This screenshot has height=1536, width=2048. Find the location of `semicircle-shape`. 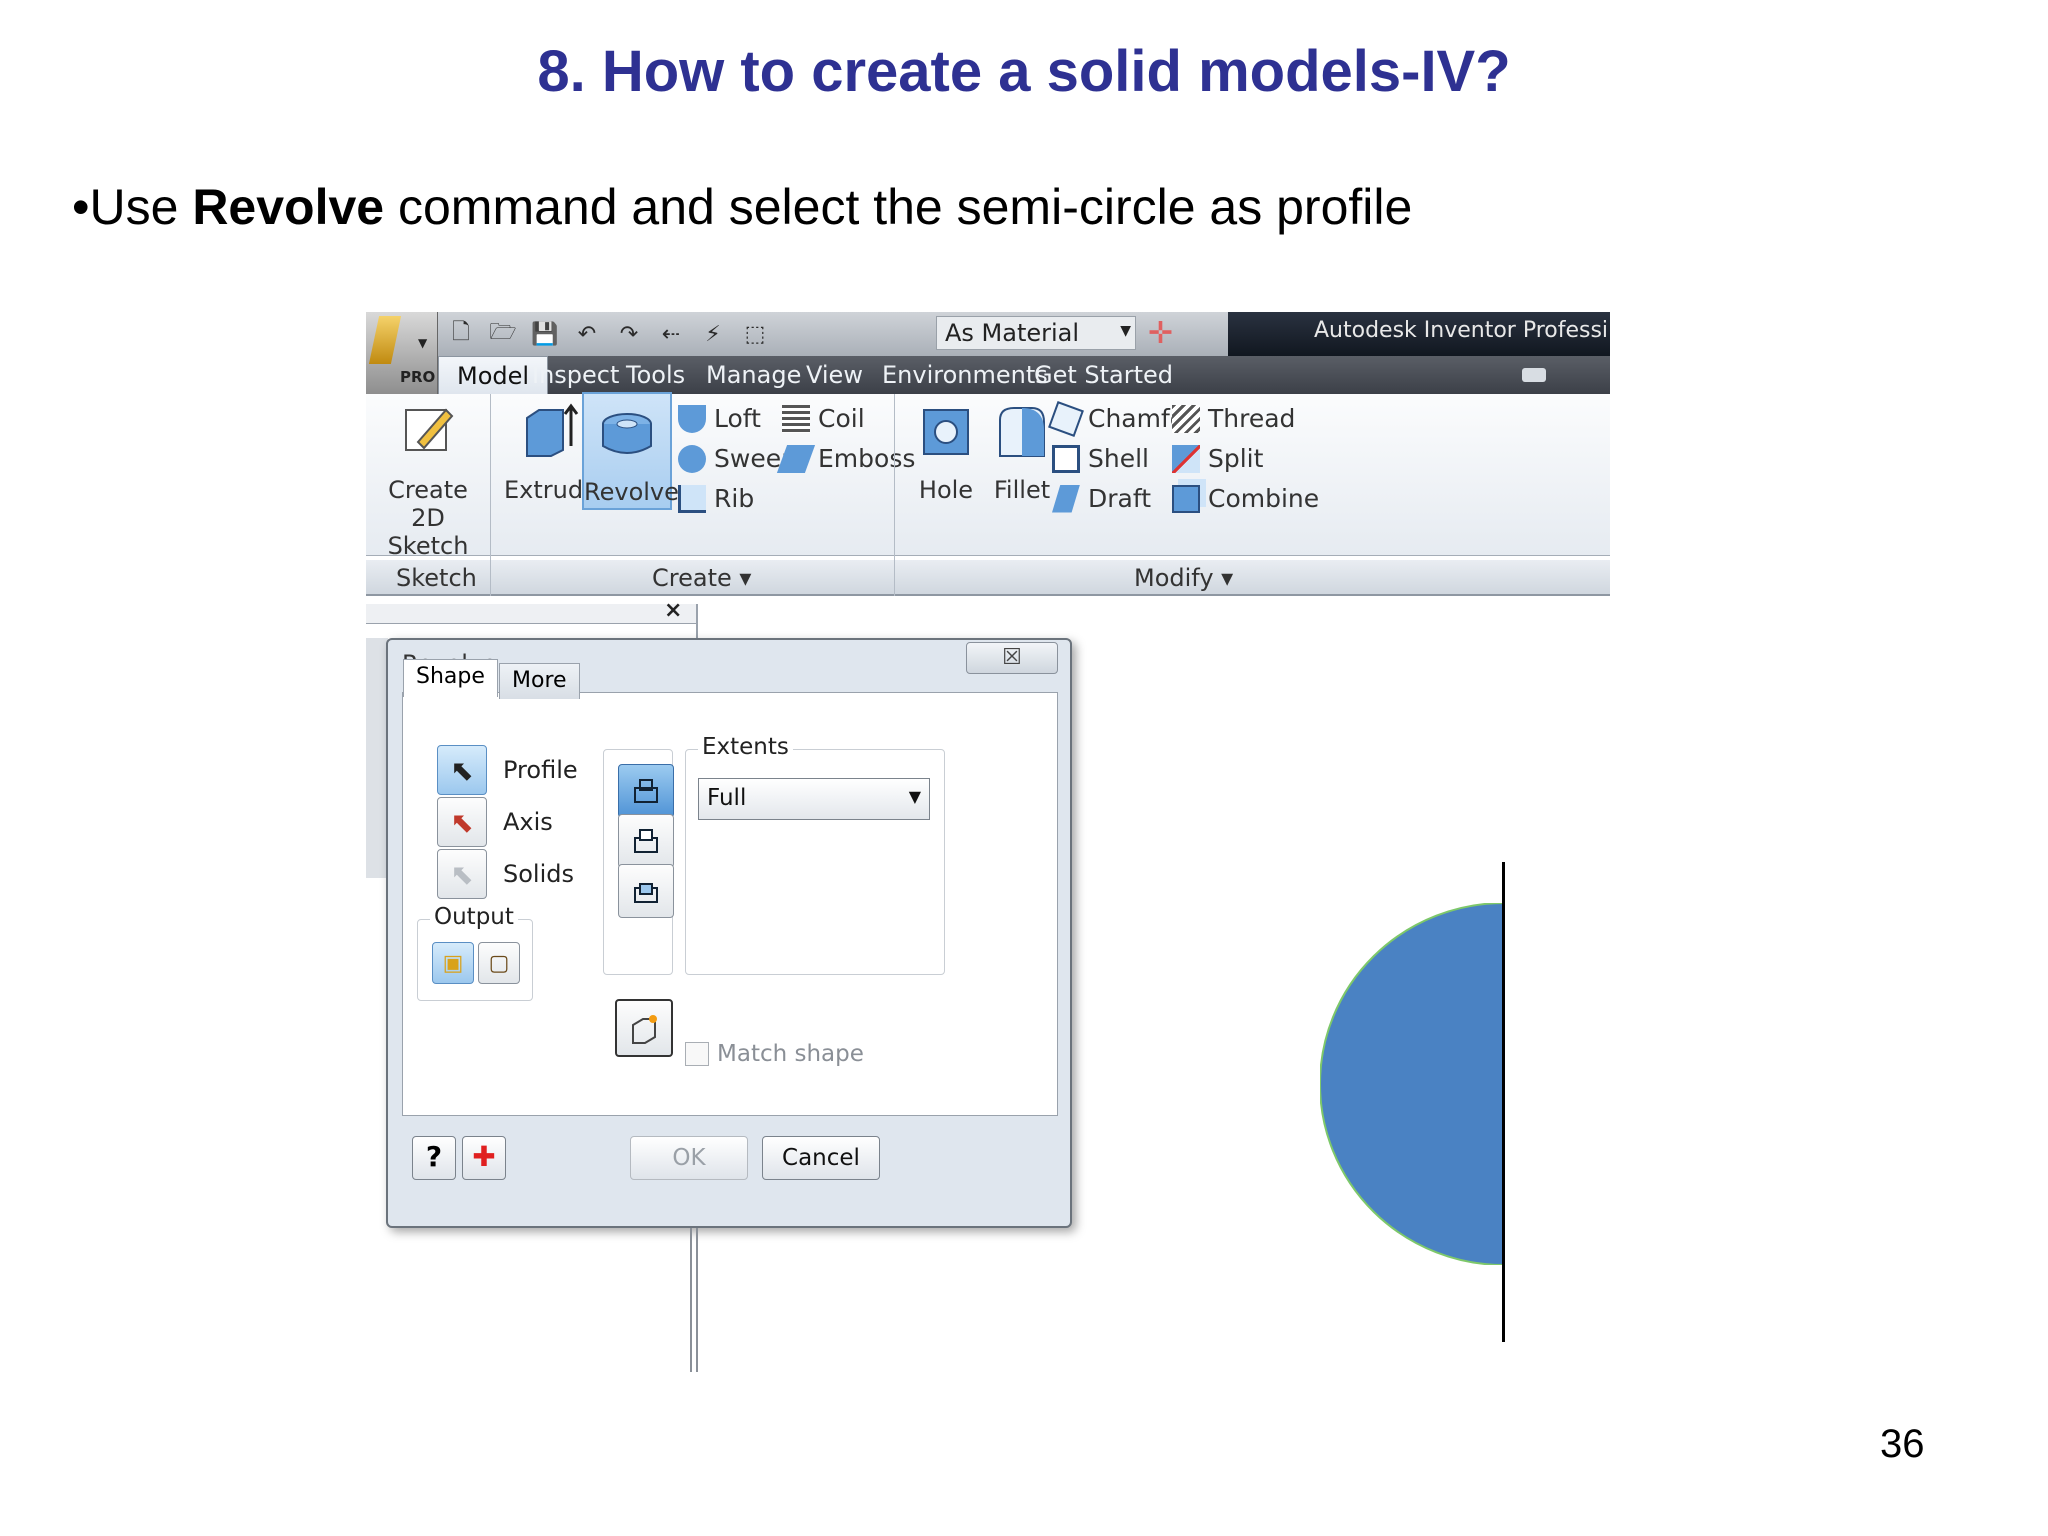

semicircle-shape is located at coordinates (1412, 1084).